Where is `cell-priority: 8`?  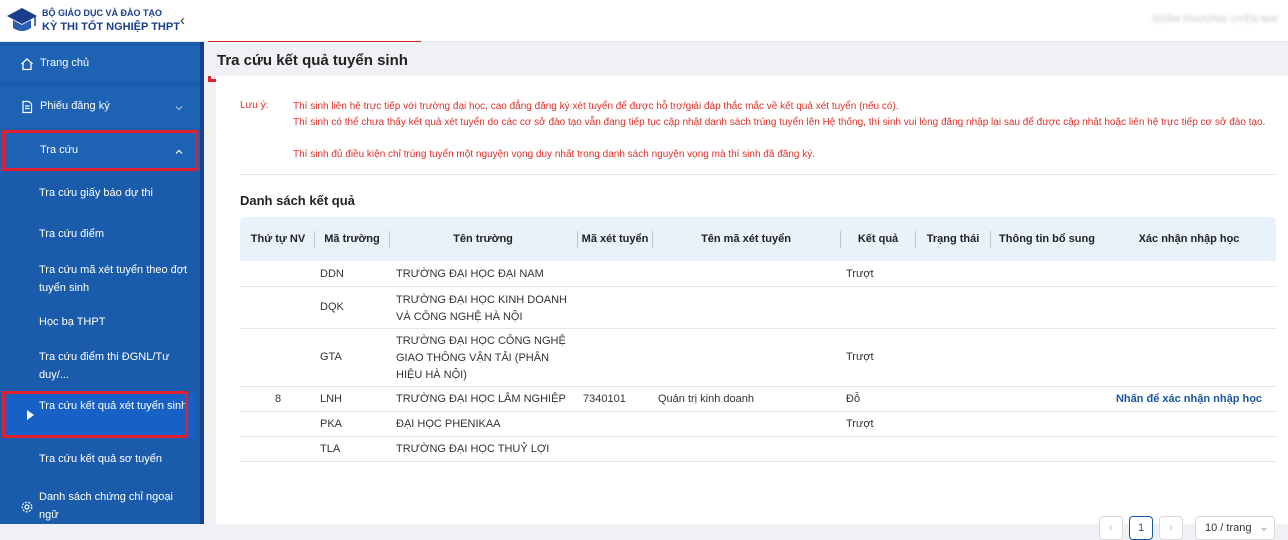 cell-priority: 8 is located at coordinates (278, 399).